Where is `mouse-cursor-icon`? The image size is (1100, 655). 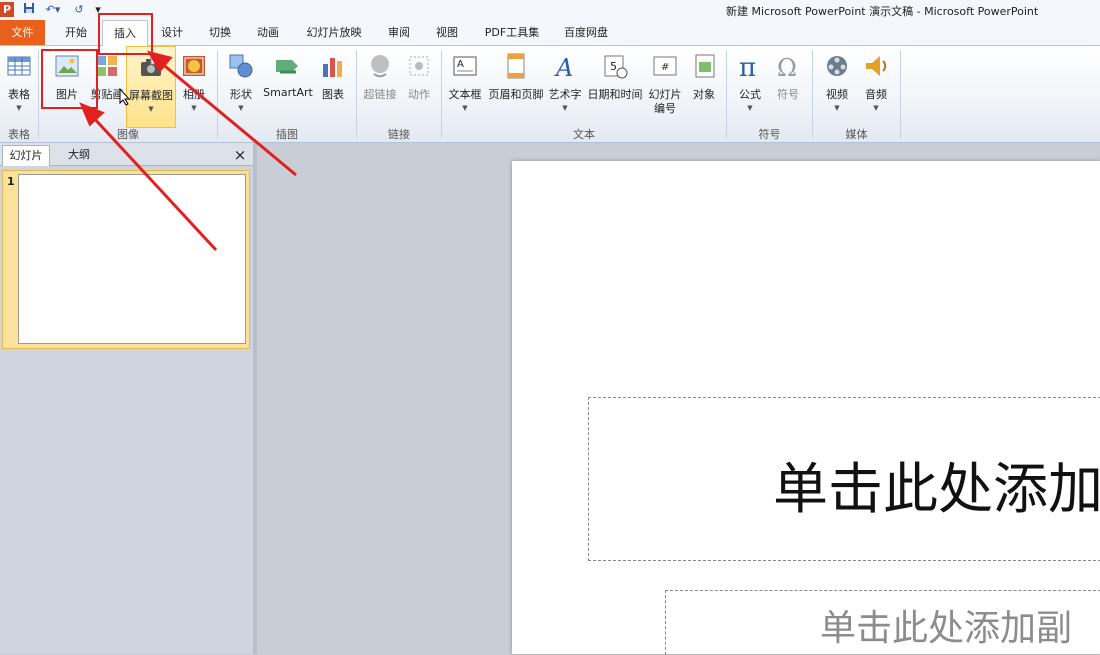
mouse-cursor-icon is located at coordinates (125, 97).